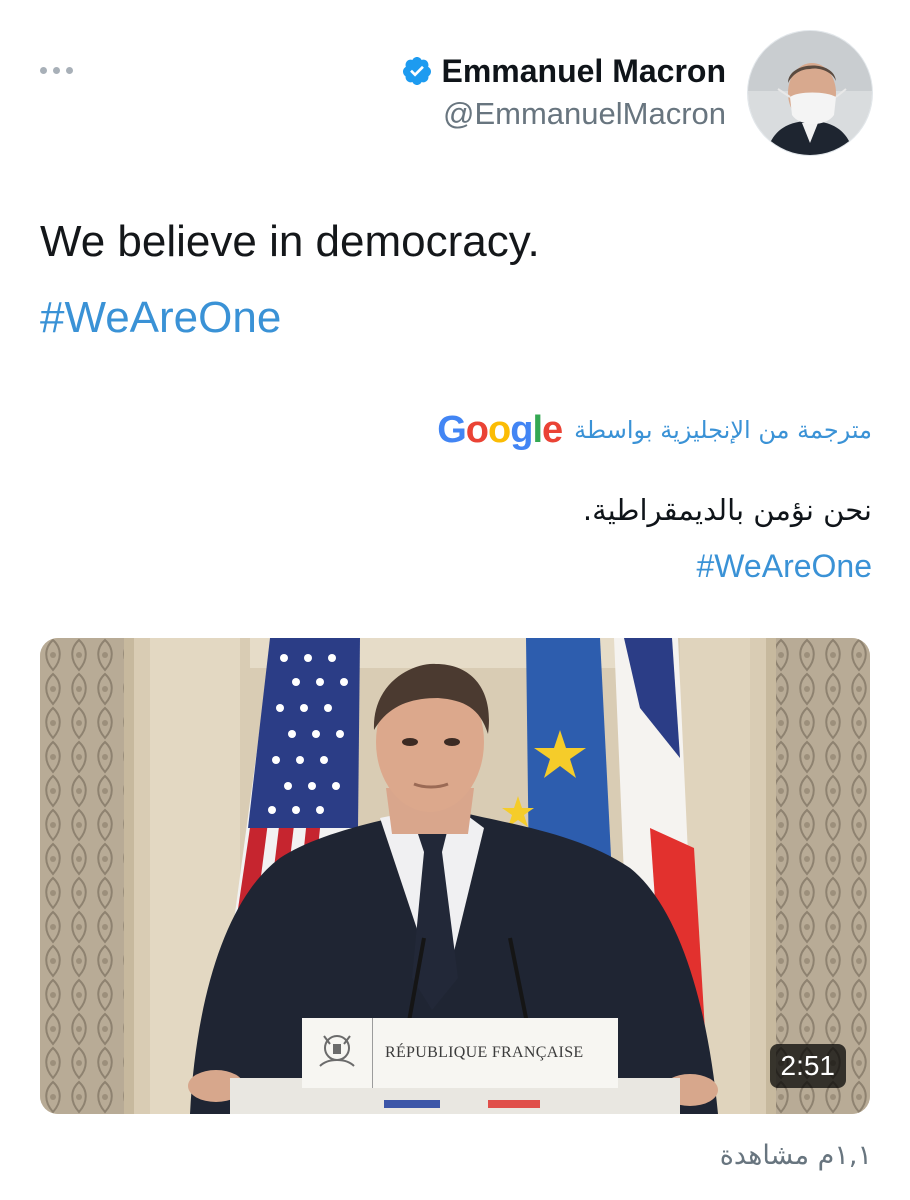  Describe the element at coordinates (552, 430) in the screenshot. I see `google-logo-e: e` at that location.